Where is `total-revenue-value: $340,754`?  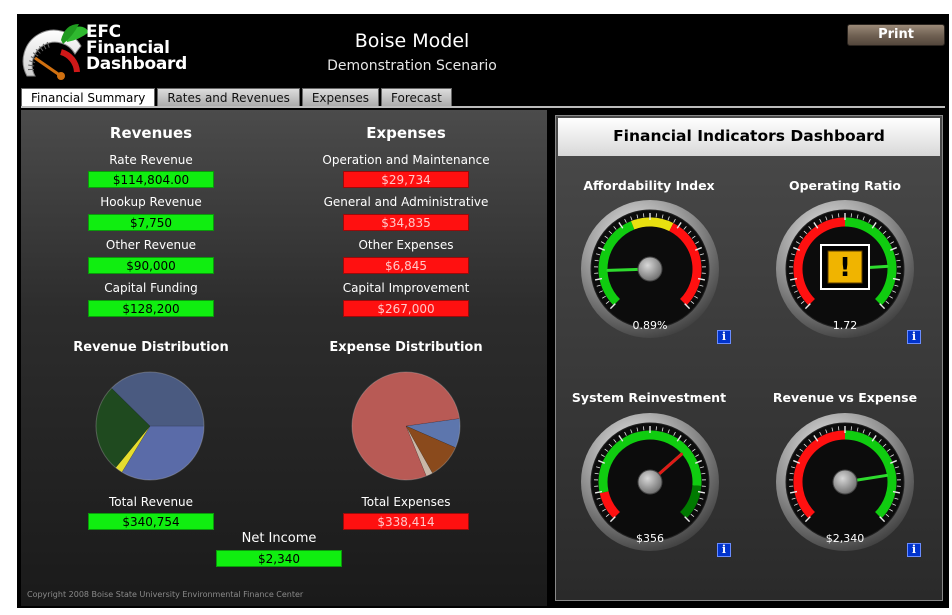 total-revenue-value: $340,754 is located at coordinates (151, 521).